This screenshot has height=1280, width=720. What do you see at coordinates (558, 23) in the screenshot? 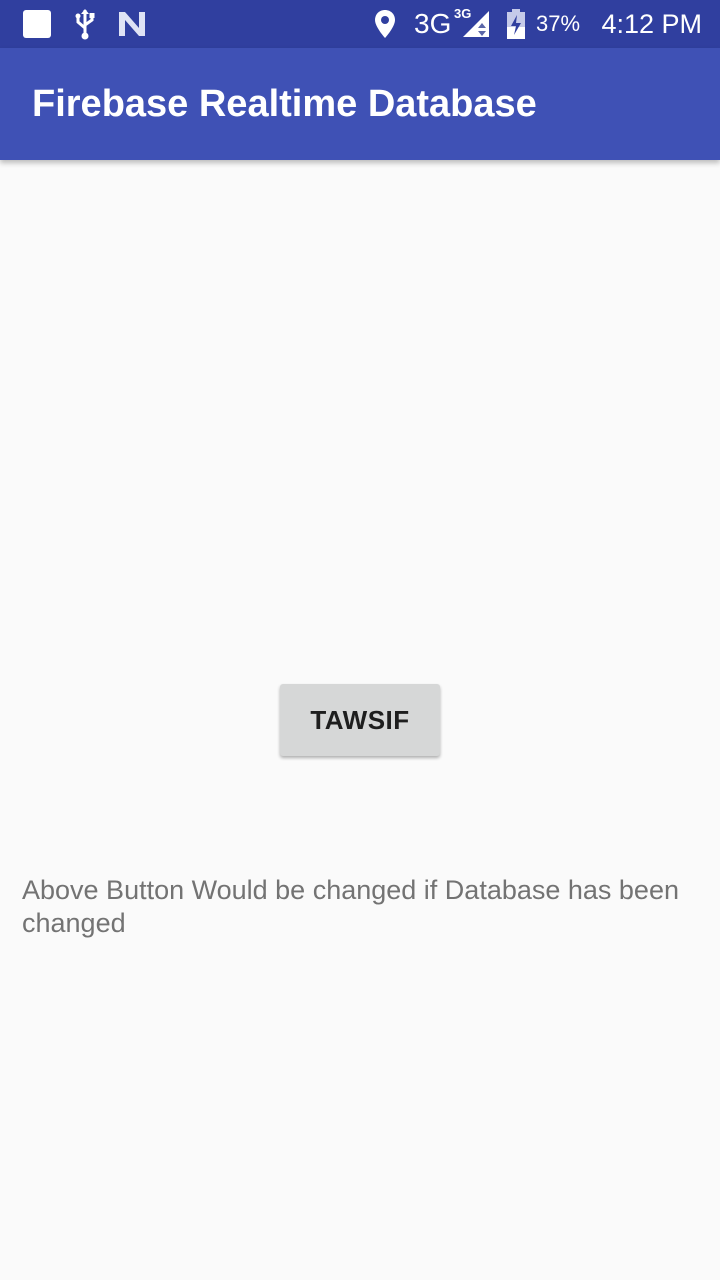
I see `battery-percent: 37%` at bounding box center [558, 23].